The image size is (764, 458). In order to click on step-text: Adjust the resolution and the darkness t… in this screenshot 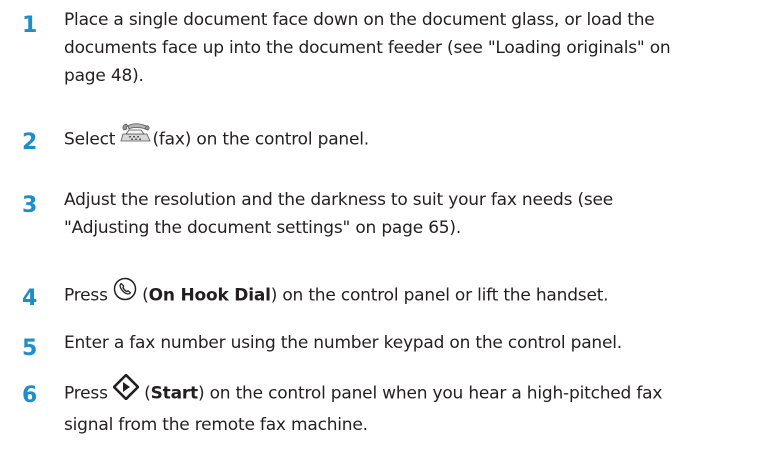, I will do `click(404, 214)`.